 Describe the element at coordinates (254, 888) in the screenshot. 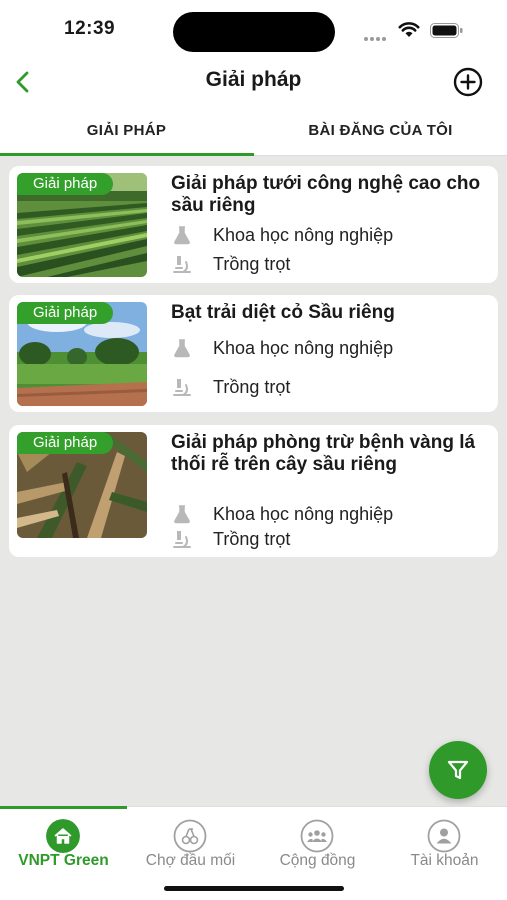

I see `home-indicator` at that location.